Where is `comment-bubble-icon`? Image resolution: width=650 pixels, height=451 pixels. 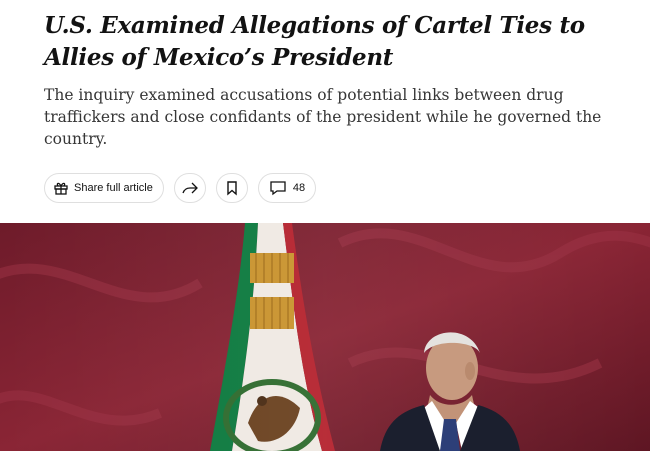 comment-bubble-icon is located at coordinates (278, 188).